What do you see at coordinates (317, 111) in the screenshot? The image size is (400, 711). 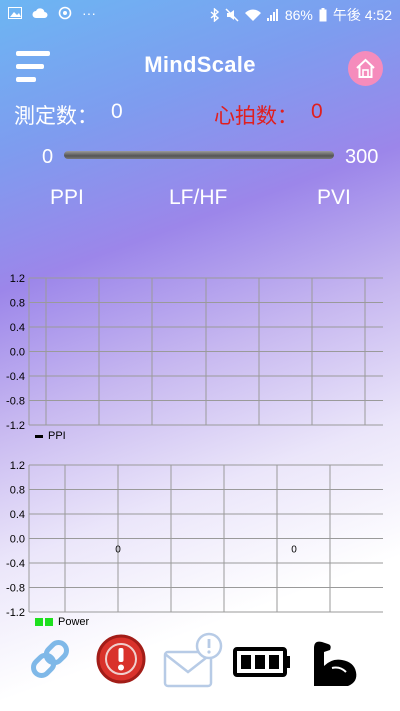 I see `heart-rate-value: 0` at bounding box center [317, 111].